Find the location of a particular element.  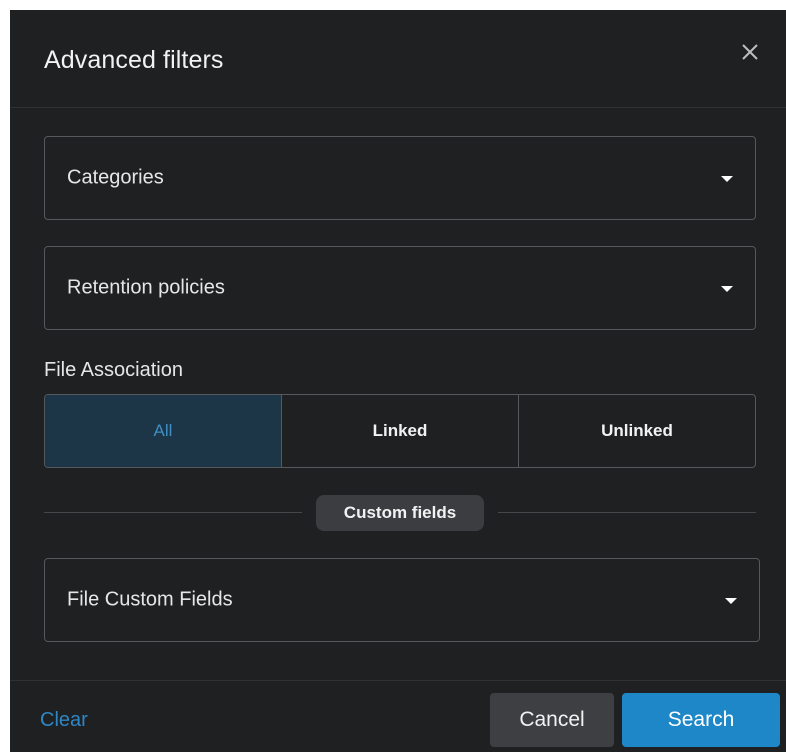

close-icon is located at coordinates (750, 52).